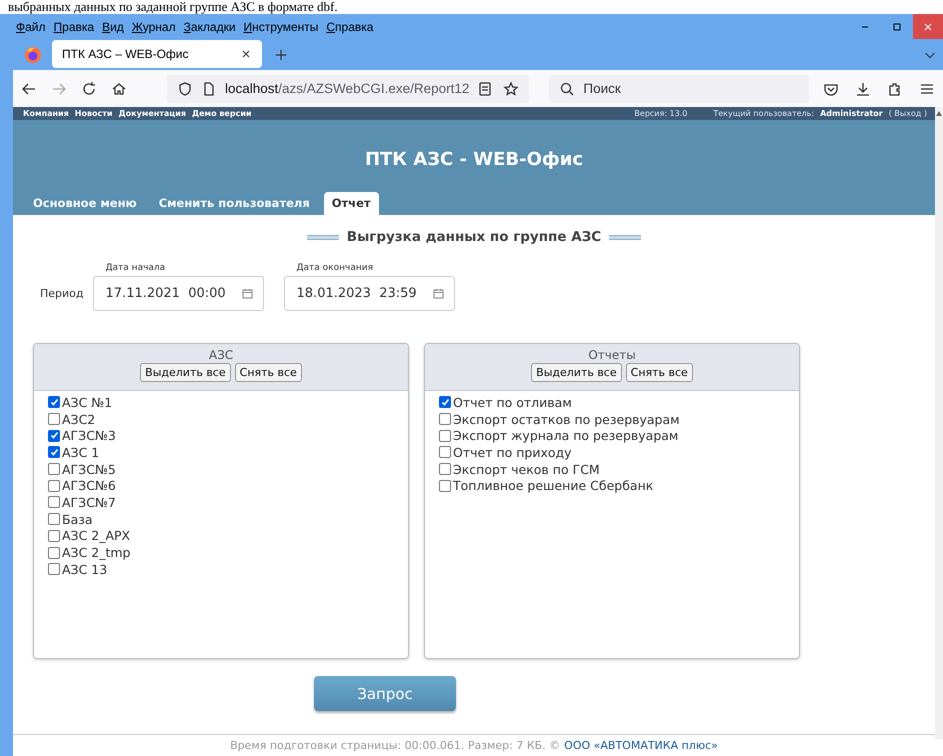 This screenshot has width=943, height=756. What do you see at coordinates (31, 27) in the screenshot?
I see `menu-item: Файл` at bounding box center [31, 27].